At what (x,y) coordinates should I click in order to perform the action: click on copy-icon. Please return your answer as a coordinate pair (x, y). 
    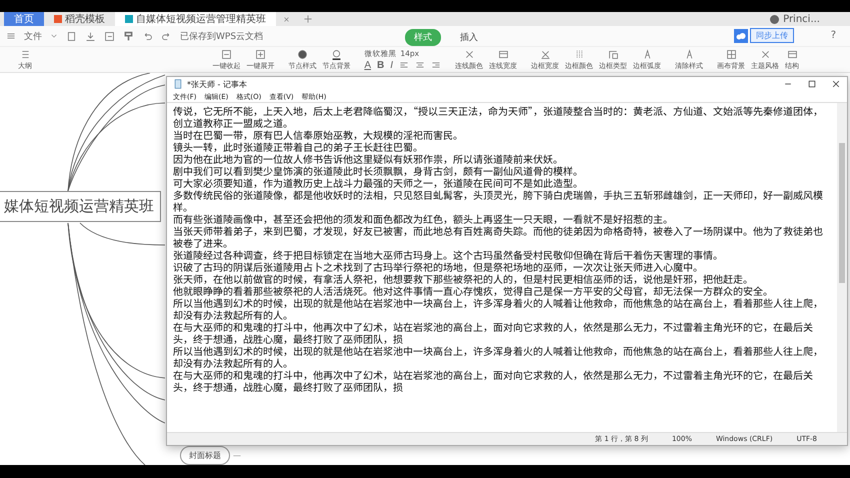
    Looking at the image, I should click on (71, 36).